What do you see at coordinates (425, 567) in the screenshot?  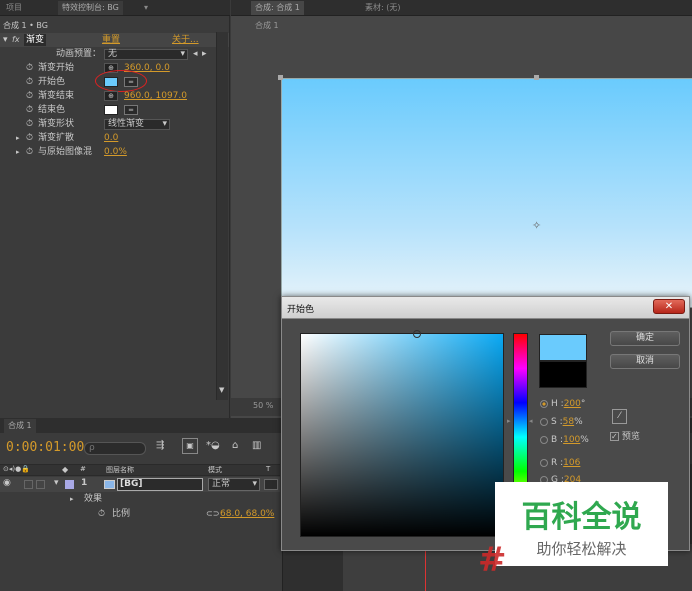 I see `current-time-indicator` at bounding box center [425, 567].